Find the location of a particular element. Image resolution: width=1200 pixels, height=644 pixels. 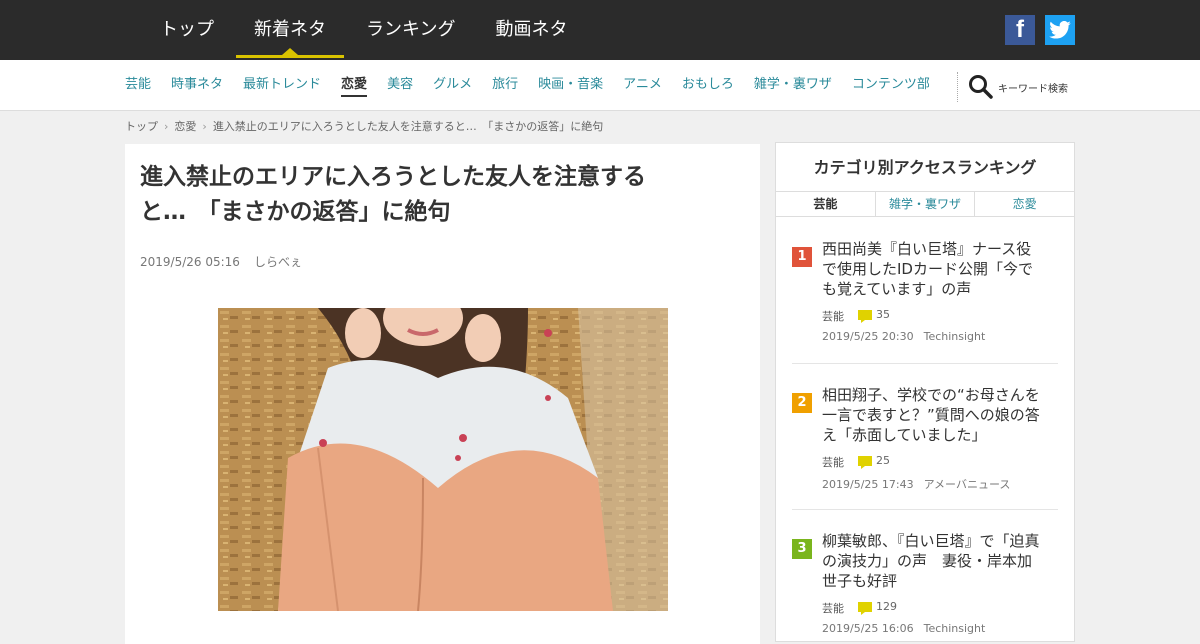

article-meta: 2019/5/26 05:16 しらべぇ is located at coordinates (221, 261).